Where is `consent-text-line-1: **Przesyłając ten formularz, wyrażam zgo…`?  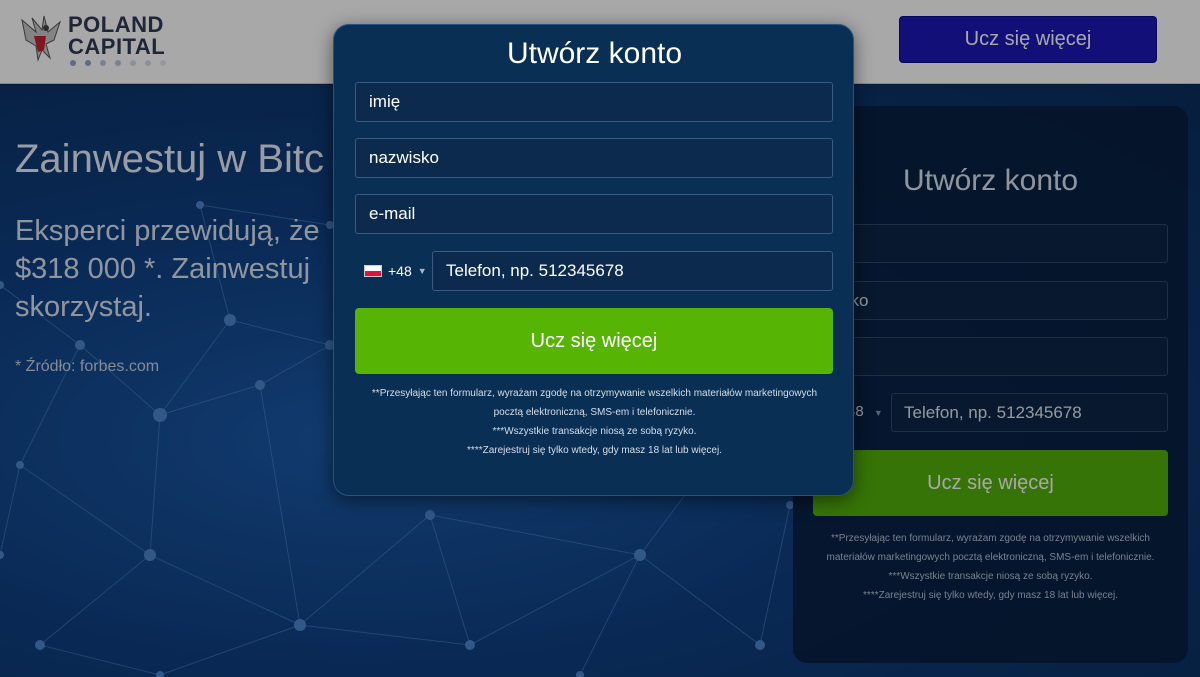 consent-text-line-1: **Przesyłając ten formularz, wyrażam zgo… is located at coordinates (594, 393).